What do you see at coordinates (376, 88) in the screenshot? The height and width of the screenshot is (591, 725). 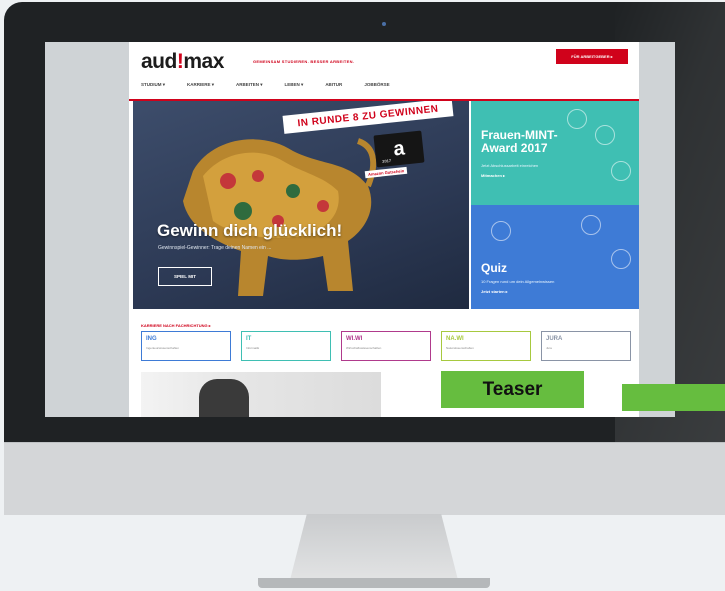 I see `nav-item-jobboerse: JOBBÖRSE` at bounding box center [376, 88].